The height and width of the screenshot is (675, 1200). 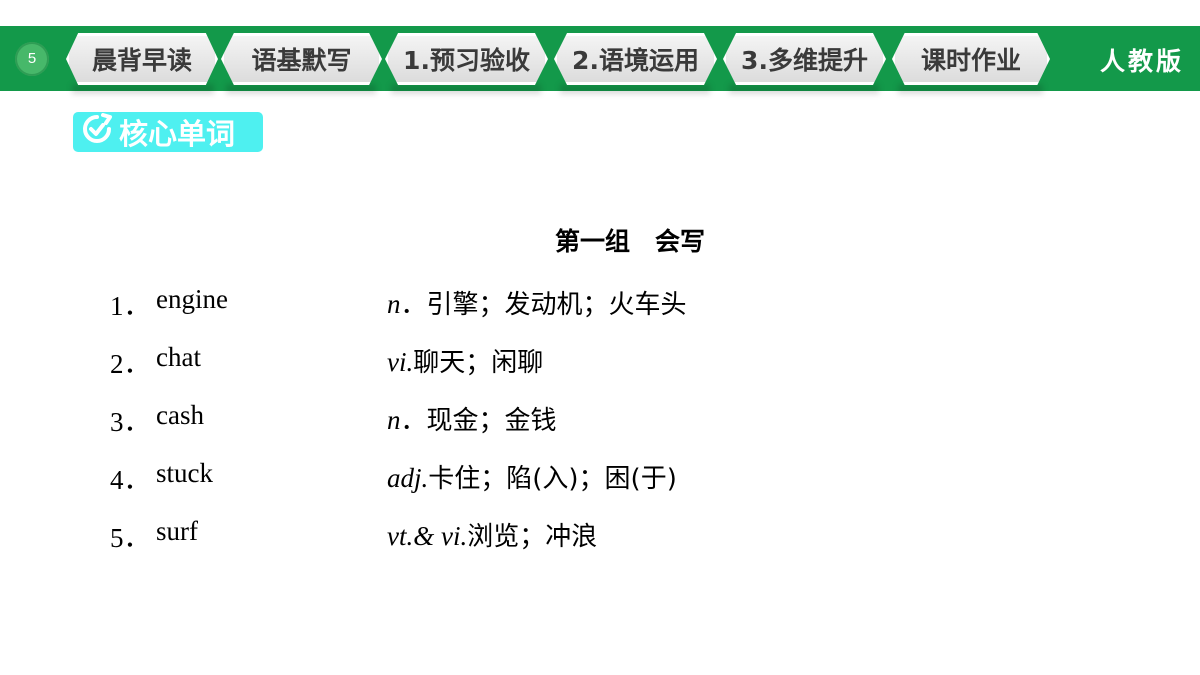 I want to click on page-number-badge: 5, so click(x=32, y=59).